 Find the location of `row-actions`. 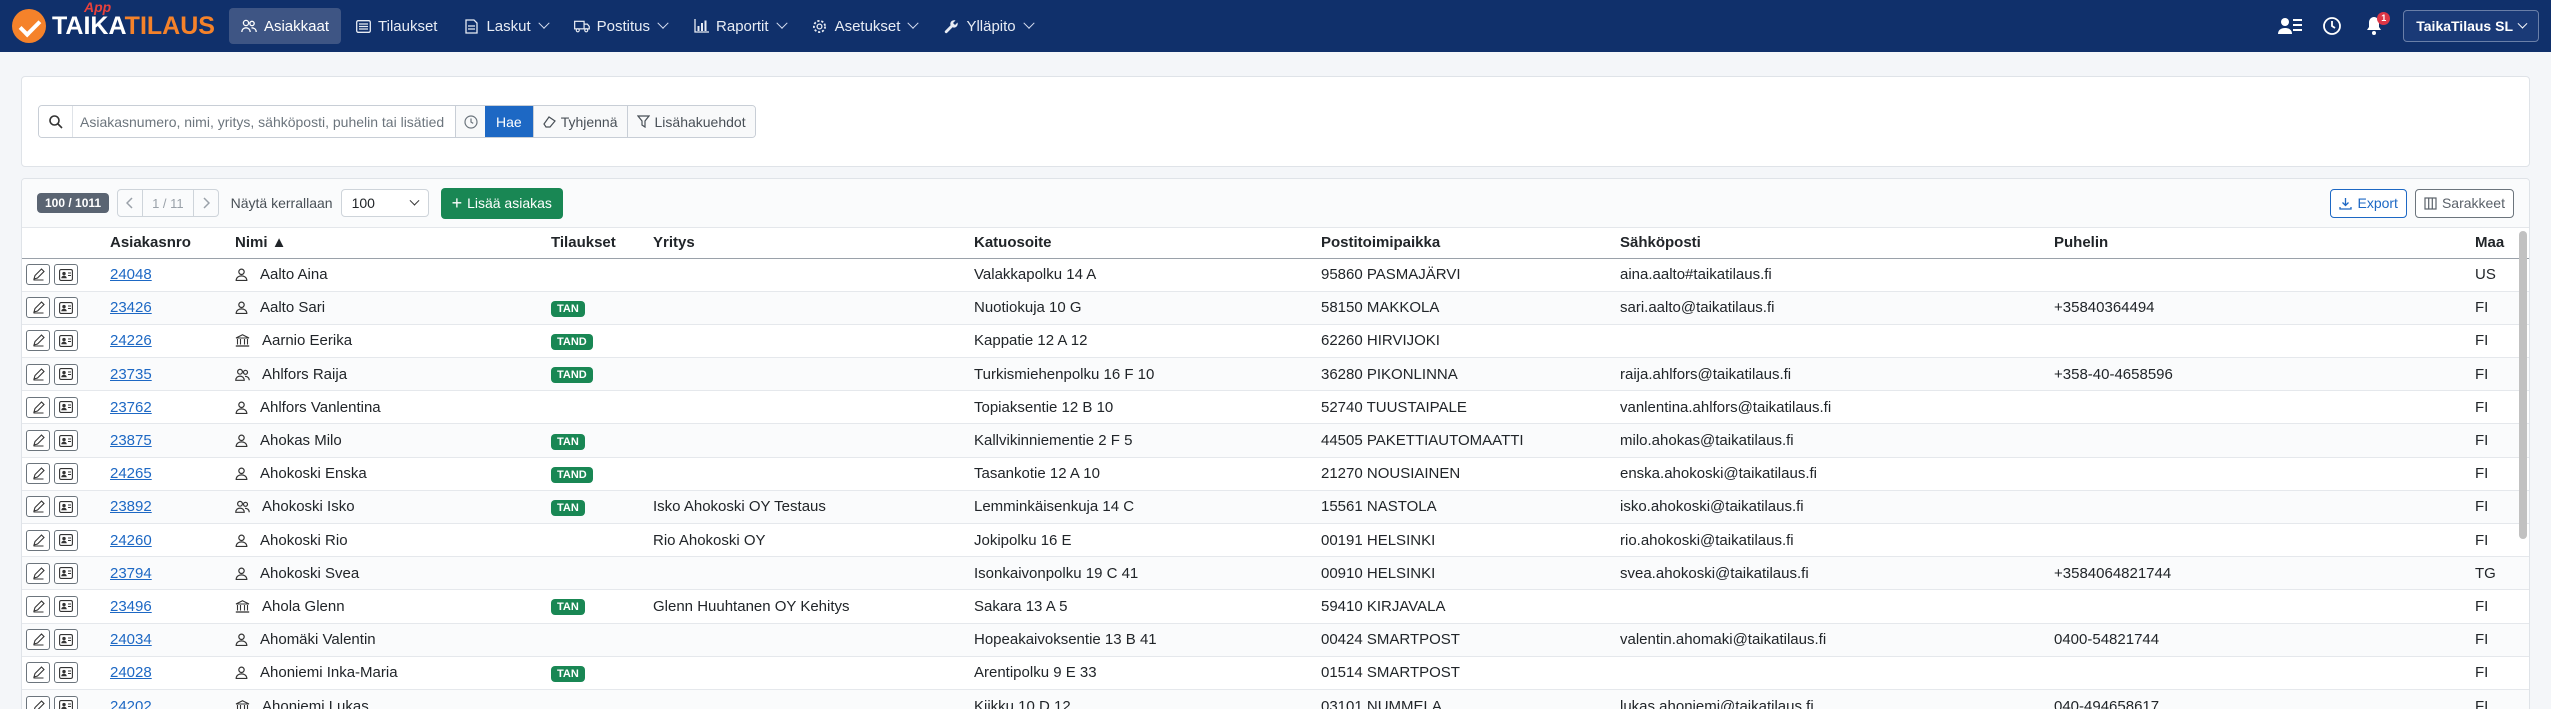

row-actions is located at coordinates (63, 341).